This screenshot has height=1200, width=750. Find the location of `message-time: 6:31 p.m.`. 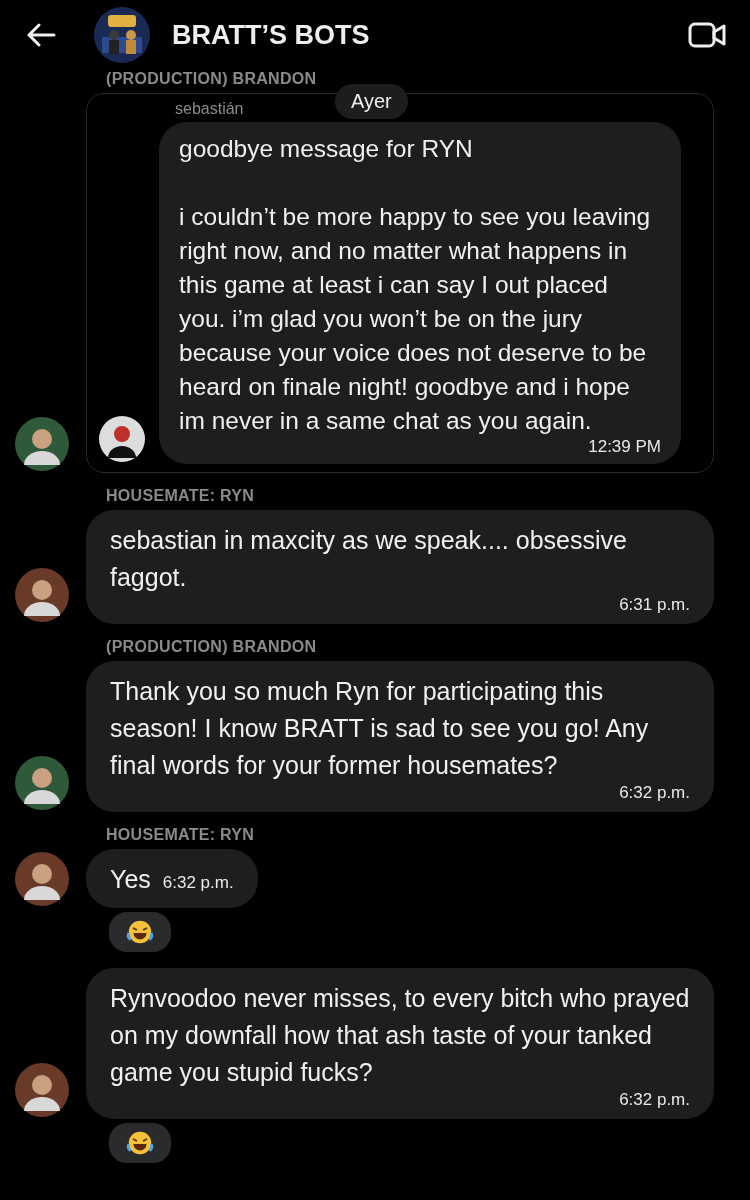

message-time: 6:31 p.m. is located at coordinates (654, 605).